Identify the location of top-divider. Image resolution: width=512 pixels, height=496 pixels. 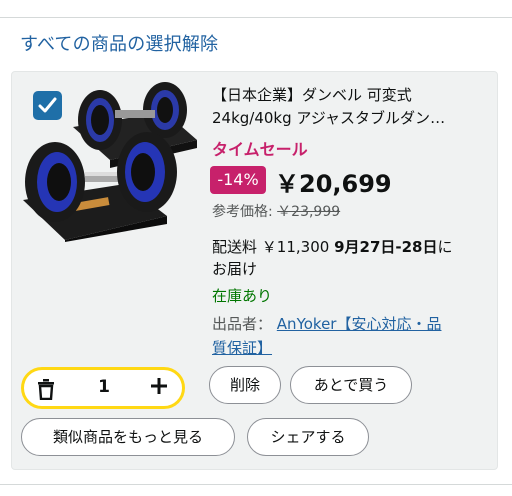
(256, 17).